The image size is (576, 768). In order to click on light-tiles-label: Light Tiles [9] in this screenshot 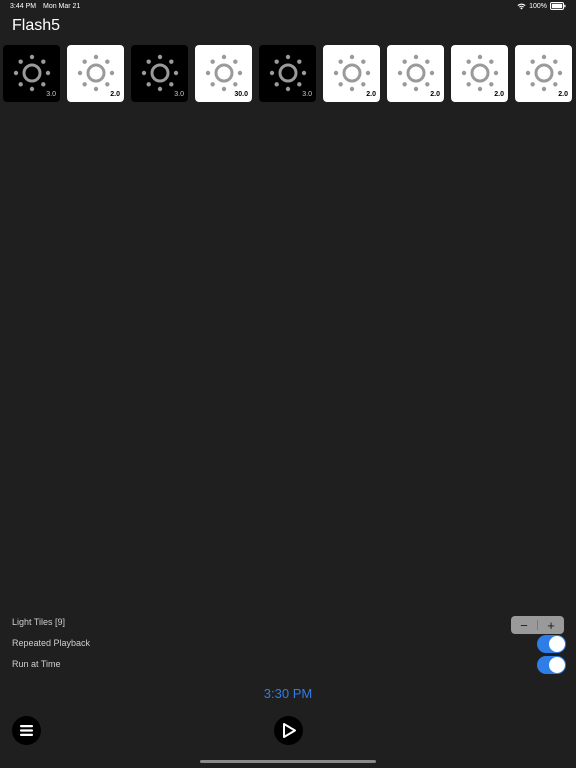, I will do `click(39, 622)`.